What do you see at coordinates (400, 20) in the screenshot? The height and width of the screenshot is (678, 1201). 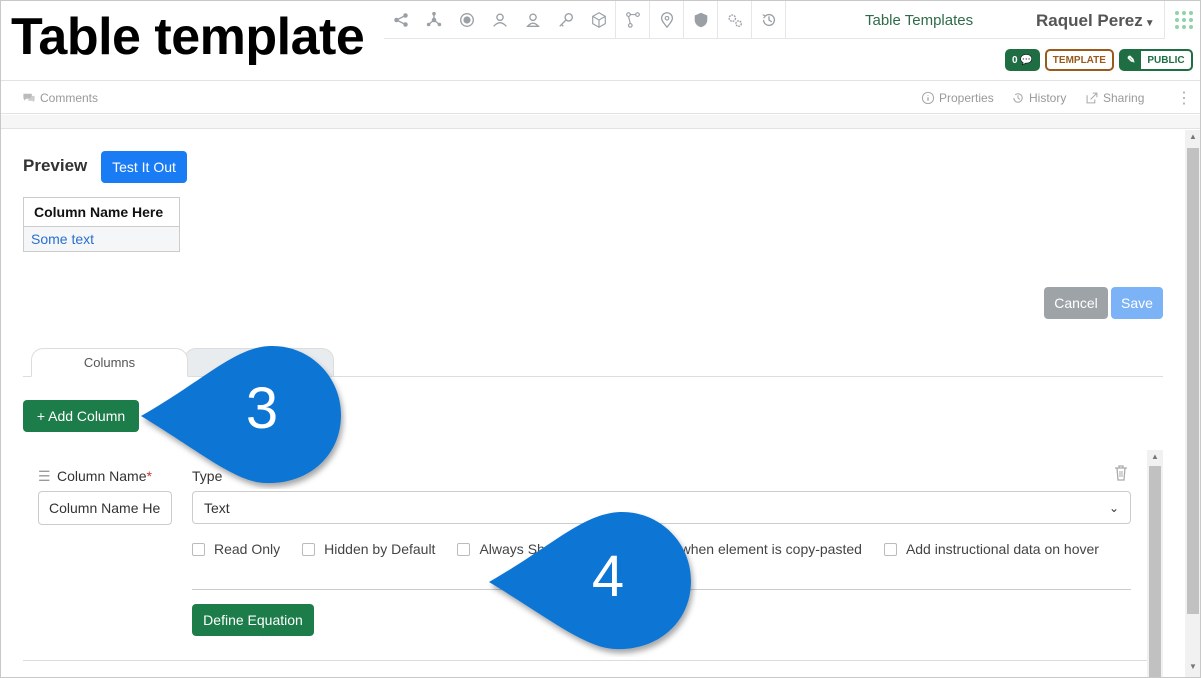 I see `share-icon` at bounding box center [400, 20].